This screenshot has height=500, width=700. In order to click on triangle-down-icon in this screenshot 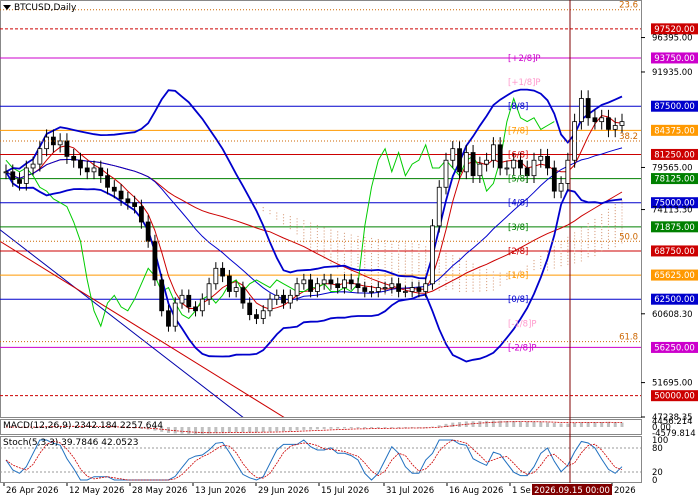, I will do `click(7, 7)`.